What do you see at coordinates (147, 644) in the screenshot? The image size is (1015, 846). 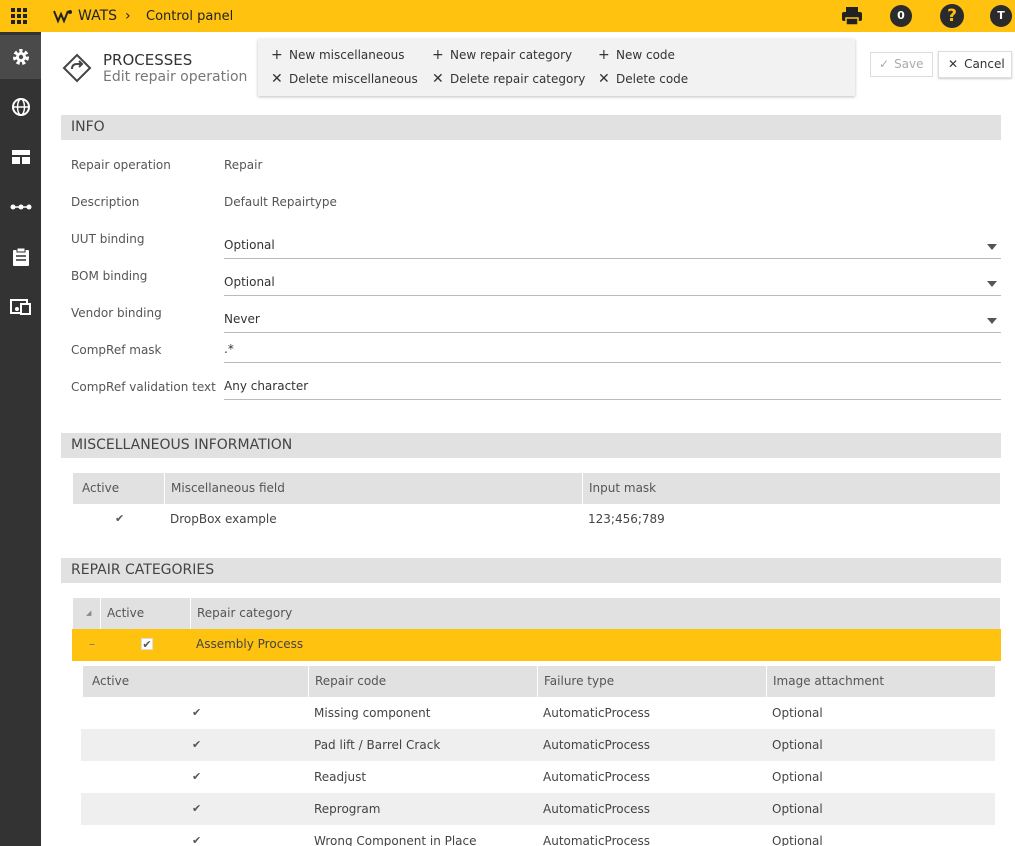 I see `category-active-checkbox: ✔` at bounding box center [147, 644].